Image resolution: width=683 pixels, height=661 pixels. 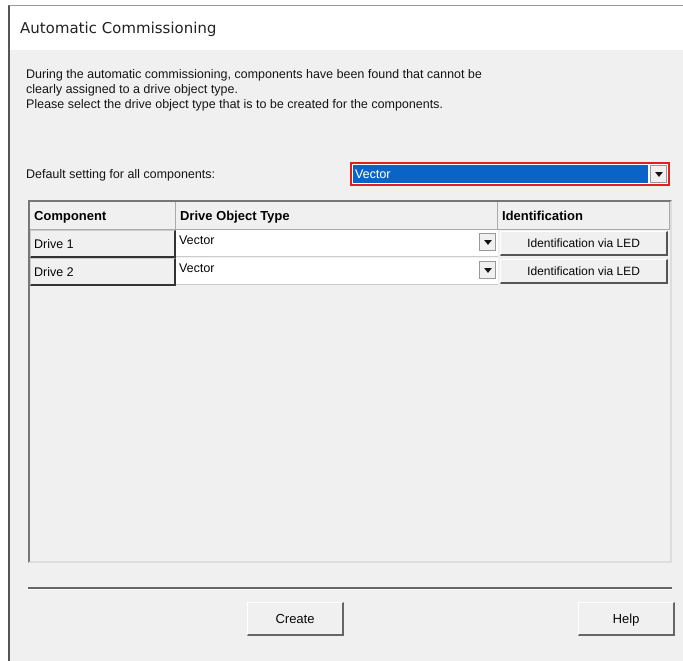 What do you see at coordinates (103, 216) in the screenshot?
I see `column-header: Component` at bounding box center [103, 216].